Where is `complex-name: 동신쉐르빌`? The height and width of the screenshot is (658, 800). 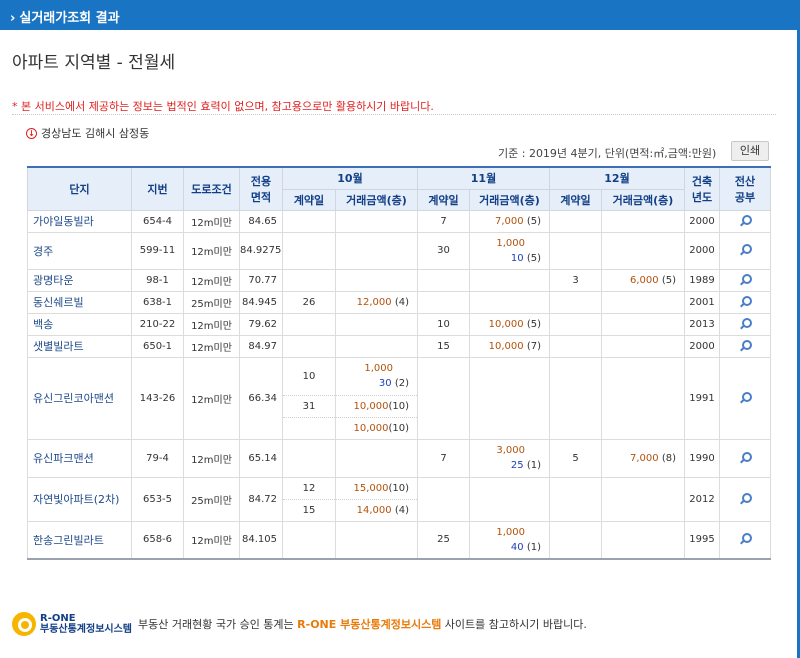
complex-name: 동신쉐르빌 is located at coordinates (79, 301).